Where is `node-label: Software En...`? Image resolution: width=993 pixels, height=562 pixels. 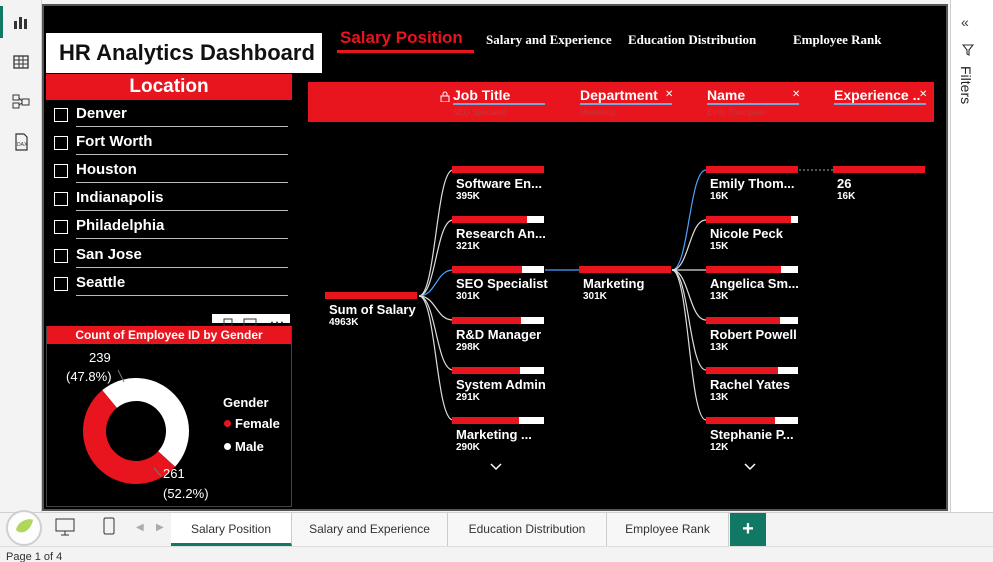 node-label: Software En... is located at coordinates (499, 183).